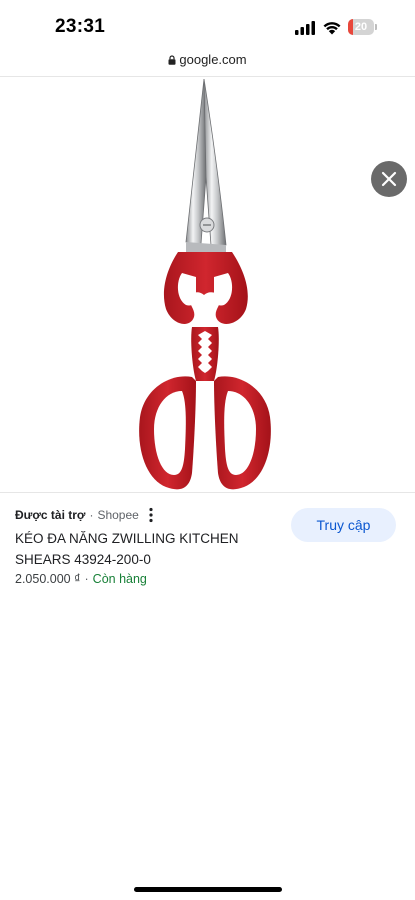  Describe the element at coordinates (376, 27) in the screenshot. I see `battery-cap` at that location.